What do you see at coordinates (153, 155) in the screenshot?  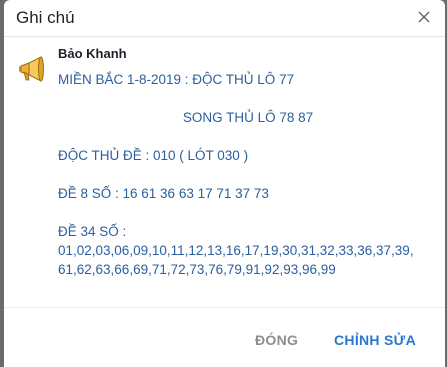 I see `note-line: ĐỘC THỦ ĐỀ : 010 ( LÓT 030 )` at bounding box center [153, 155].